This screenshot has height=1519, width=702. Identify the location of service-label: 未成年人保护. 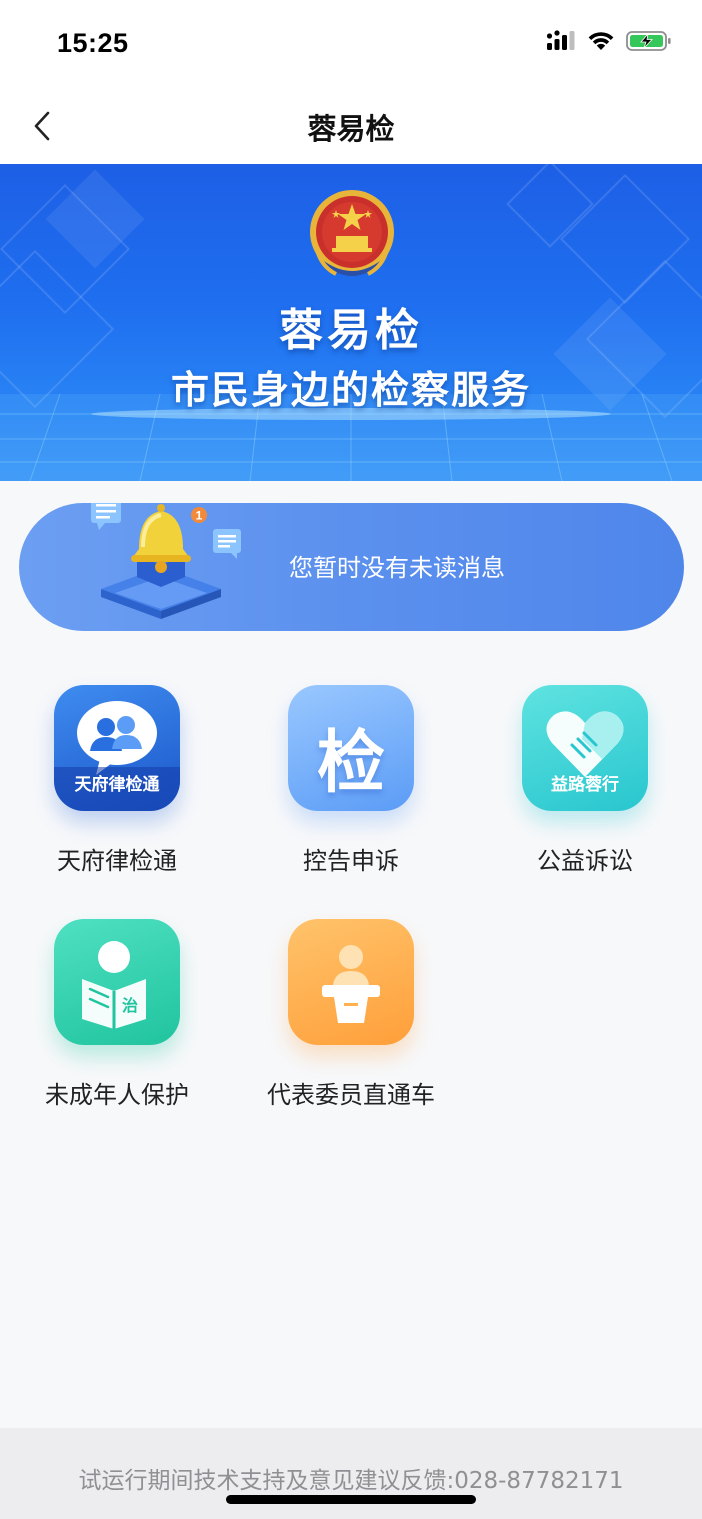
(117, 1095).